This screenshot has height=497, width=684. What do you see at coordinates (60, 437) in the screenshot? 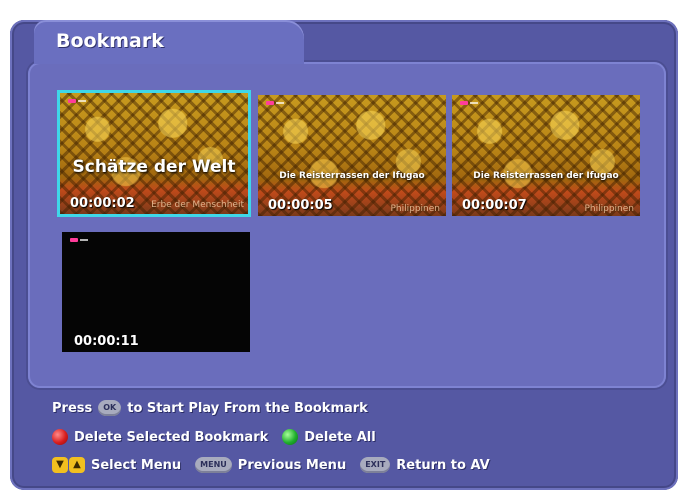
I see `red-button-icon` at bounding box center [60, 437].